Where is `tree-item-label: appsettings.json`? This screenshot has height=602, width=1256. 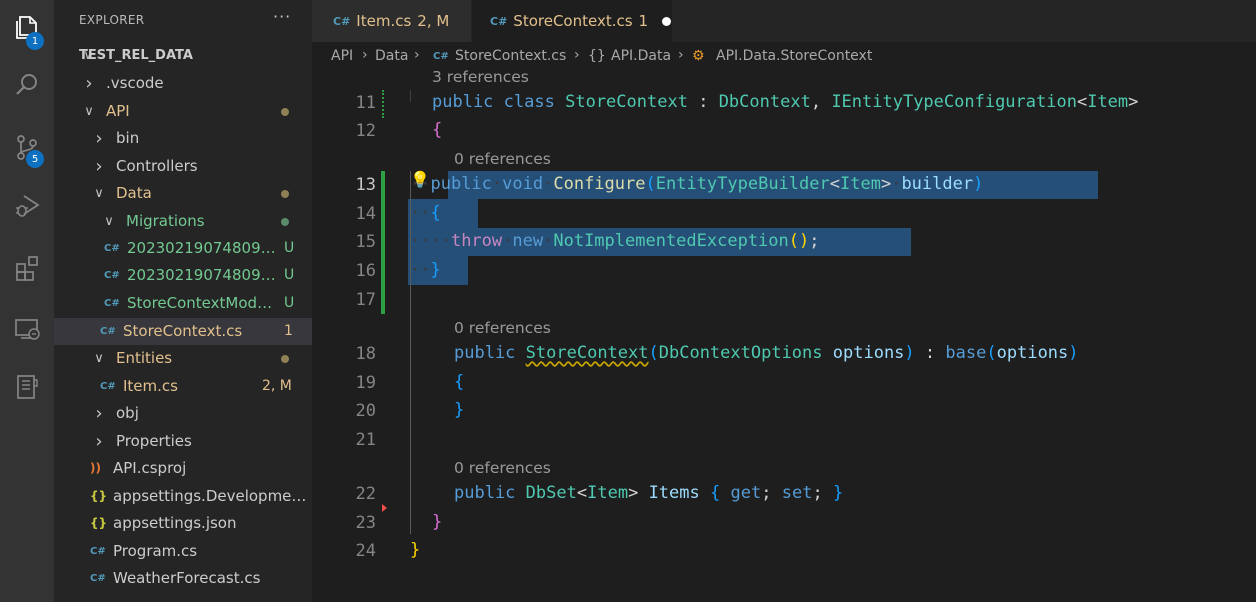 tree-item-label: appsettings.json is located at coordinates (175, 523).